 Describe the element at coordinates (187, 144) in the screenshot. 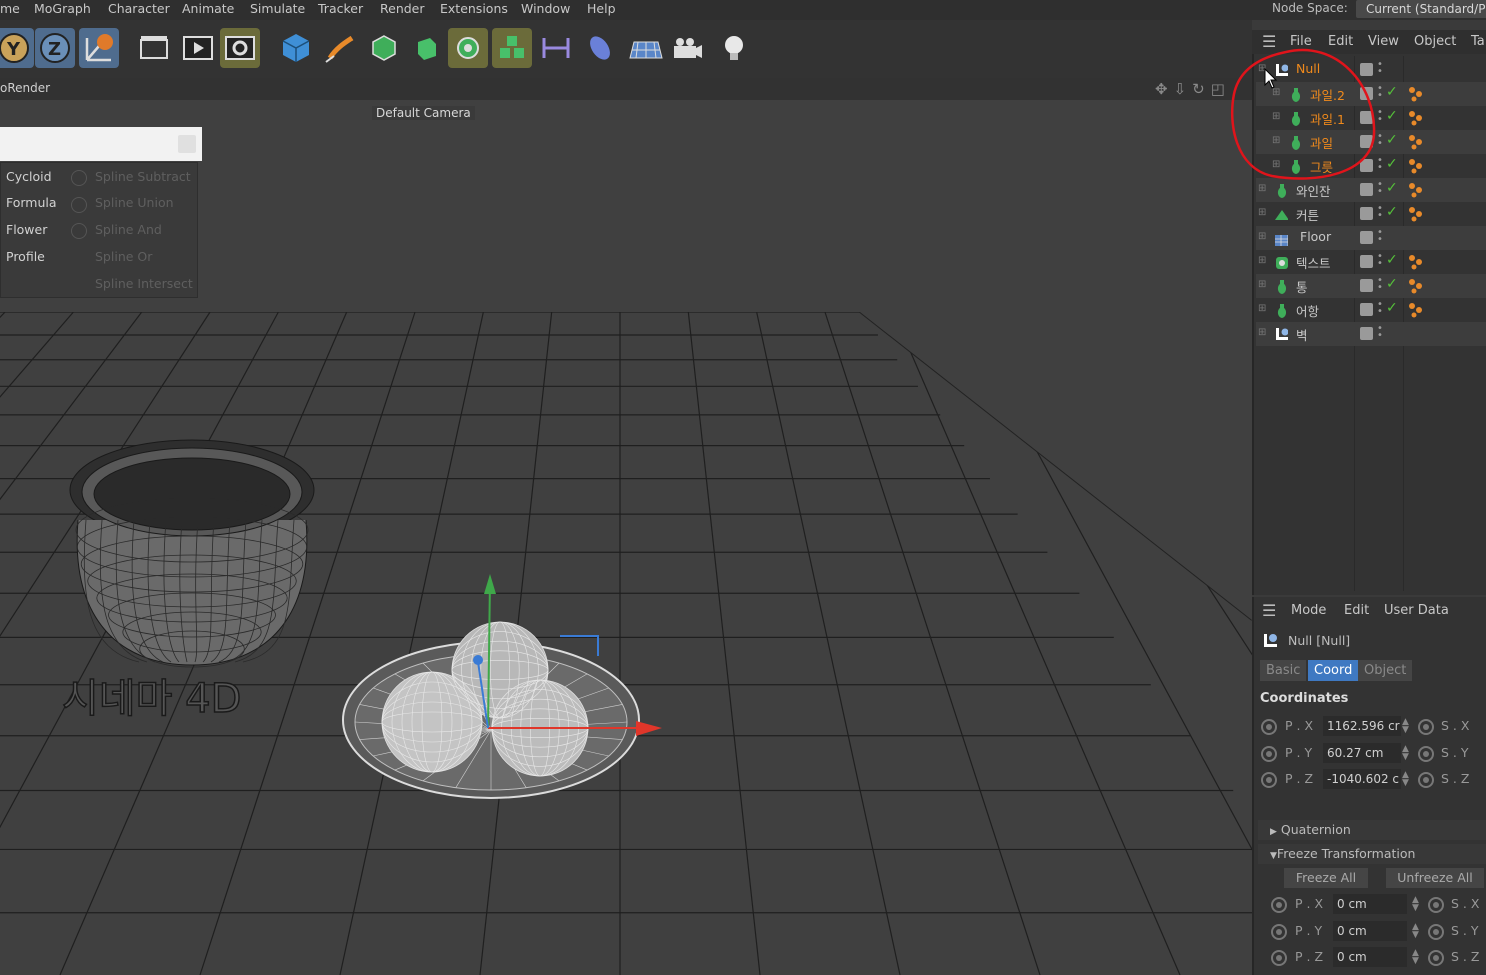

I see `close-icon` at that location.